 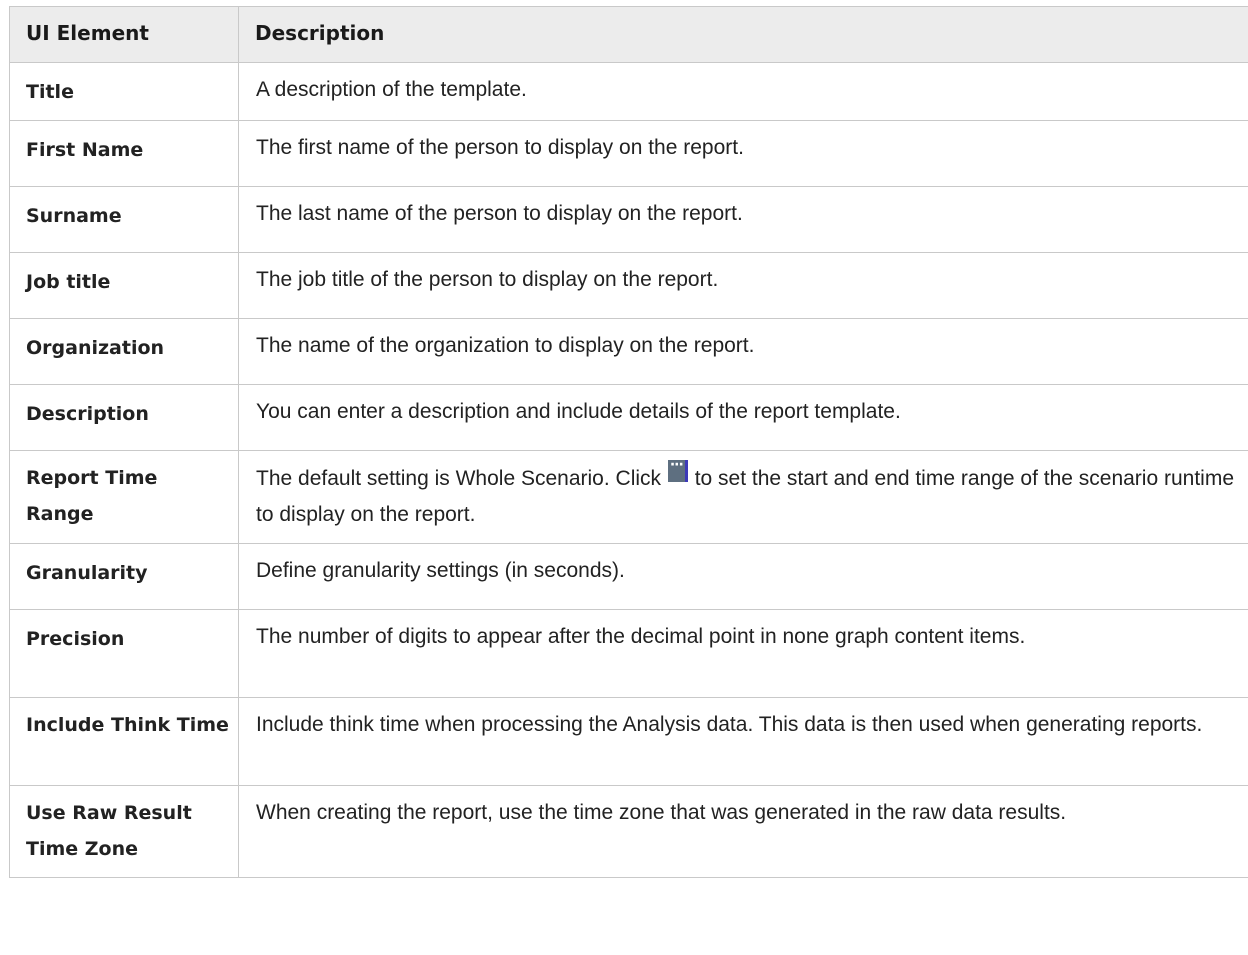 I want to click on ui-element-name: Include Think Time, so click(x=124, y=741).